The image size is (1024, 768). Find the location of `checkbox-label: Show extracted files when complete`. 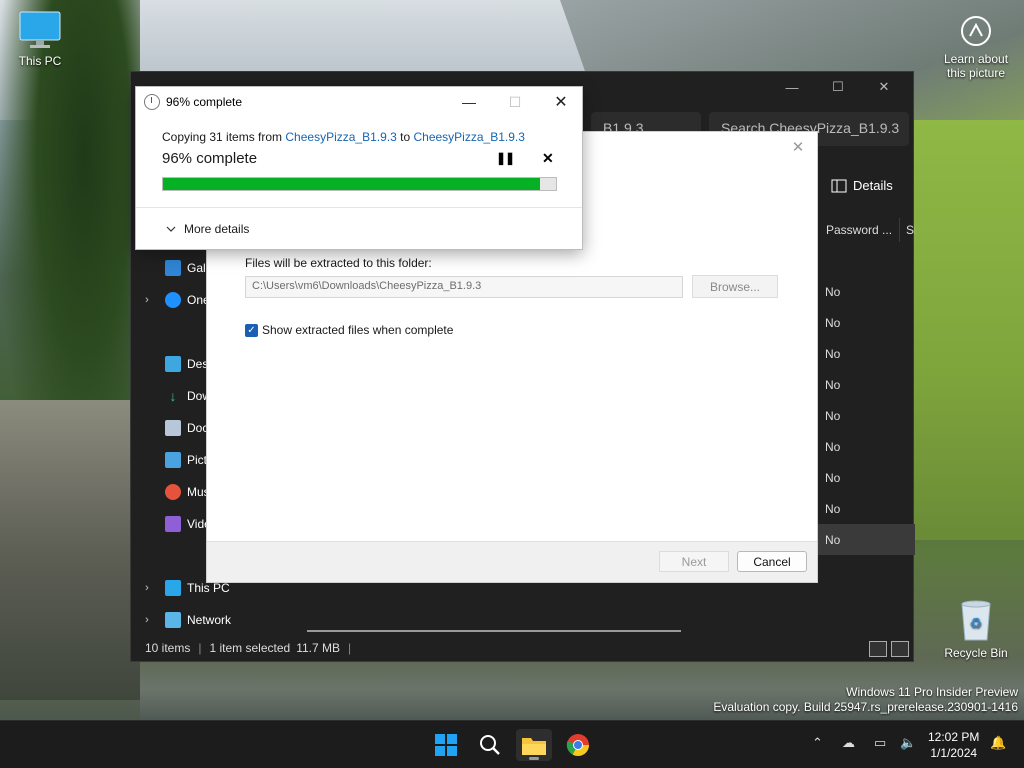

checkbox-label: Show extracted files when complete is located at coordinates (358, 330).